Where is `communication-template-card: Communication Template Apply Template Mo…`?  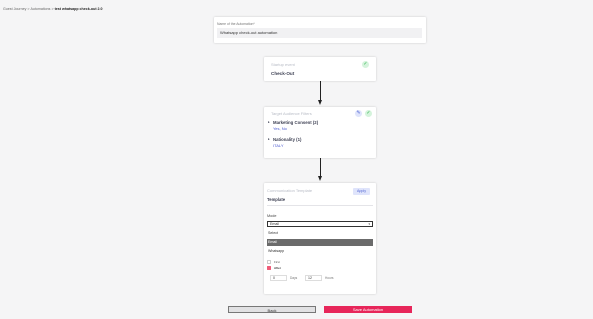 communication-template-card: Communication Template Apply Template Mo… is located at coordinates (320, 238).